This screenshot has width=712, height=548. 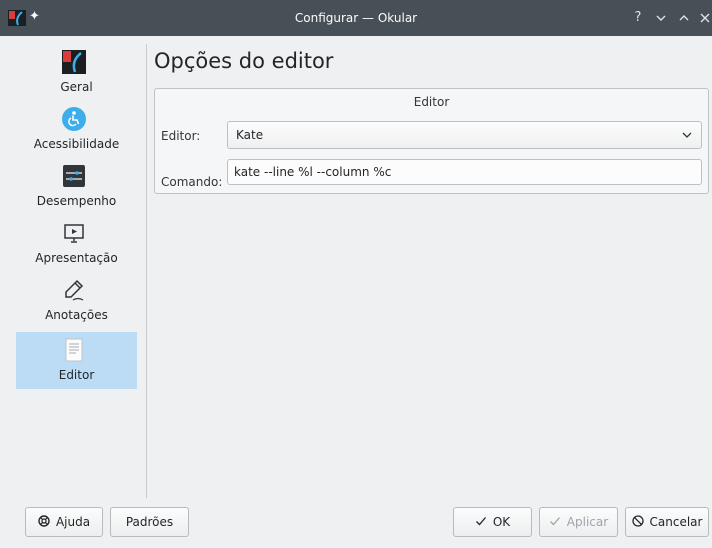 I want to click on chevron-down-icon, so click(x=687, y=135).